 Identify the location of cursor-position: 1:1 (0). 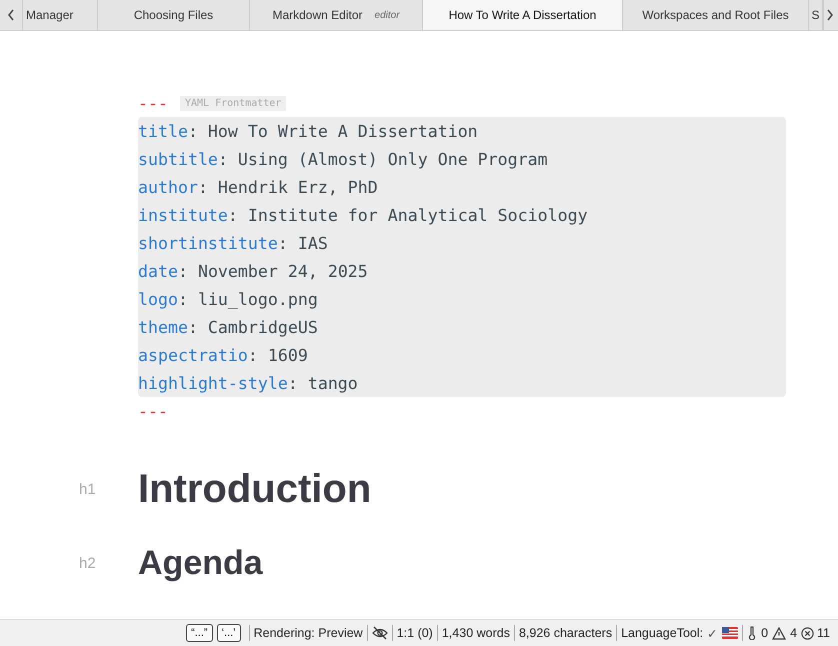
(414, 633).